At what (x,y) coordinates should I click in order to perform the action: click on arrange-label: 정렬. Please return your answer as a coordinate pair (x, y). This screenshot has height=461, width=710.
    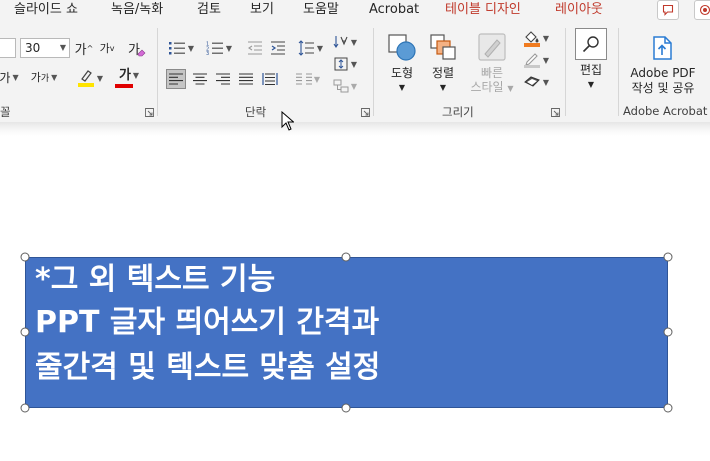
    Looking at the image, I should click on (443, 73).